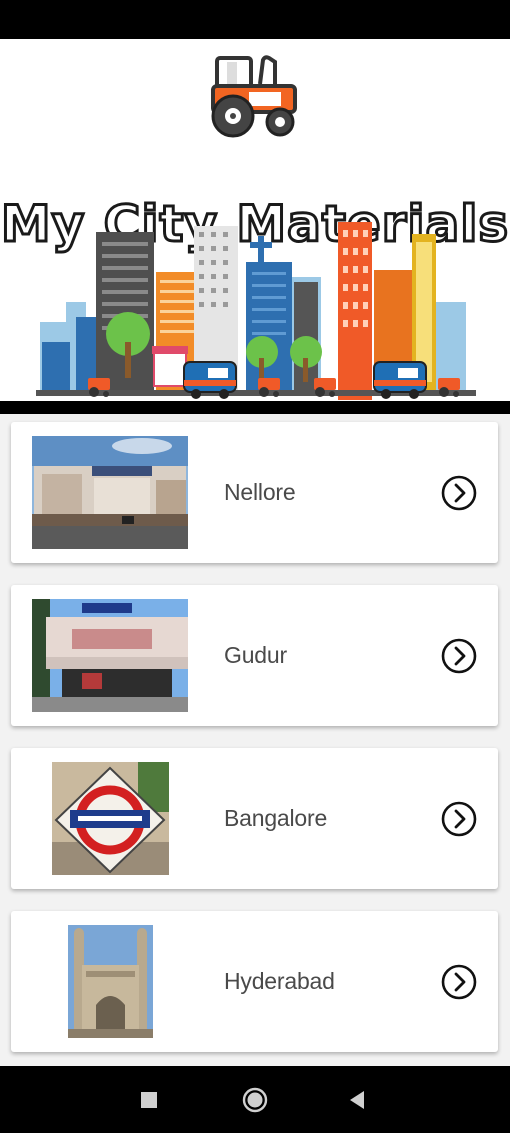 This screenshot has width=510, height=1133. I want to click on triangle-back-icon, so click(358, 1100).